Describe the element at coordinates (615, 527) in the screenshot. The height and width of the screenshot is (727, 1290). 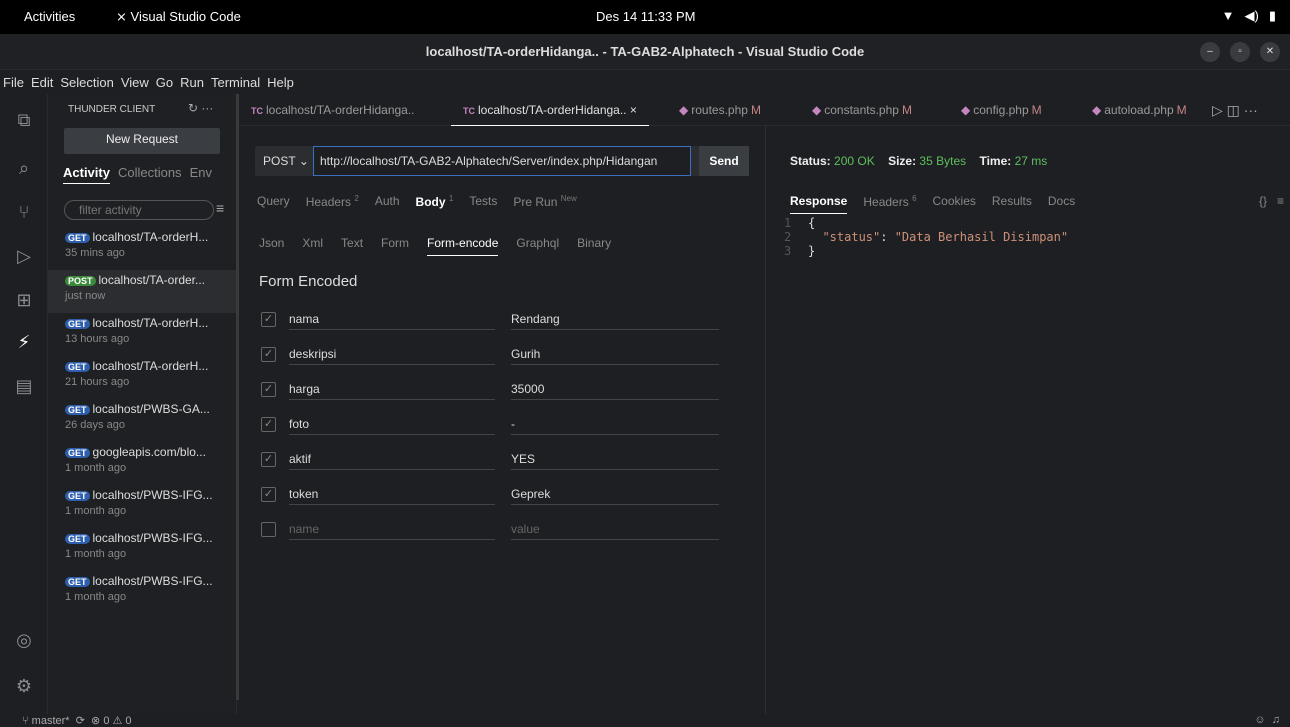
I see `field-value-input: value` at that location.